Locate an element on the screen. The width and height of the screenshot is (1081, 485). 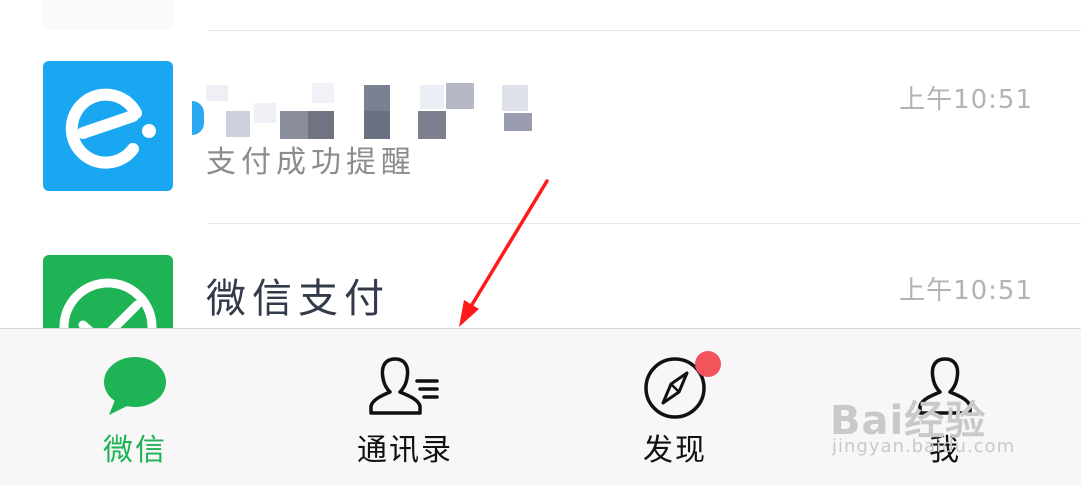
previous-chat-avatar is located at coordinates (108, 15).